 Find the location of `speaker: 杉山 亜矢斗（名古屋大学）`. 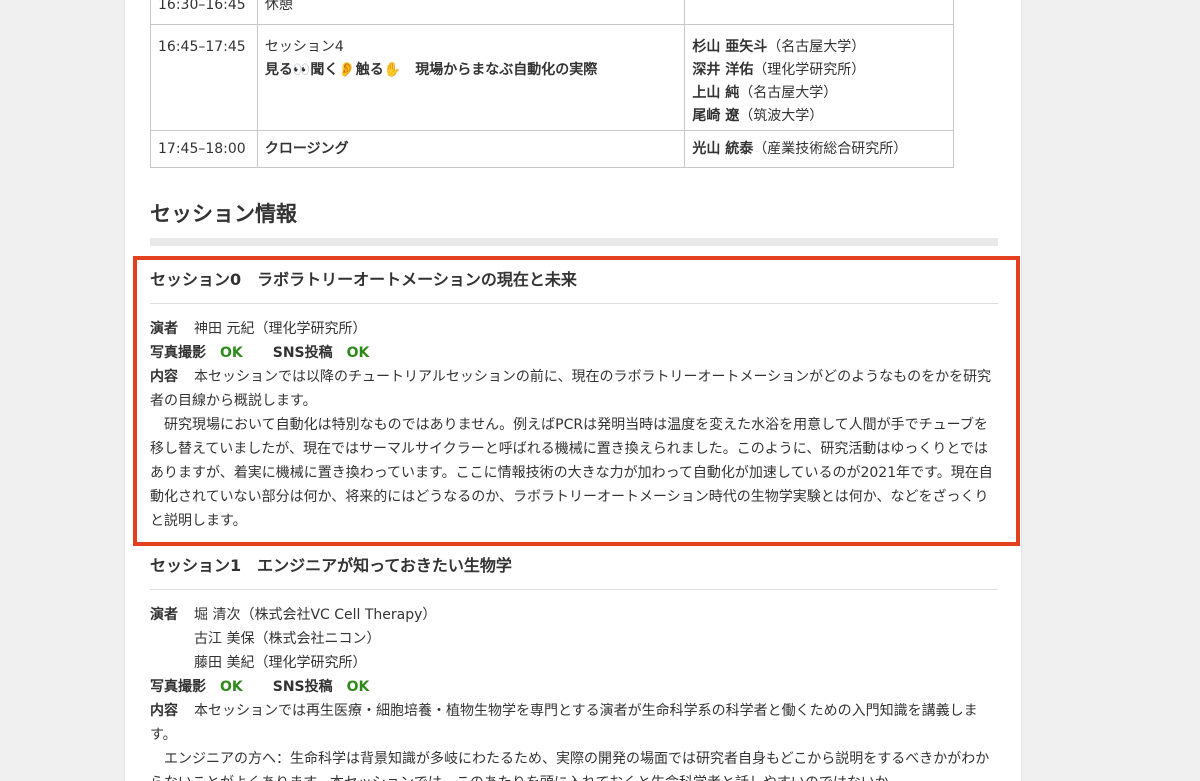

speaker: 杉山 亜矢斗（名古屋大学） is located at coordinates (819, 47).